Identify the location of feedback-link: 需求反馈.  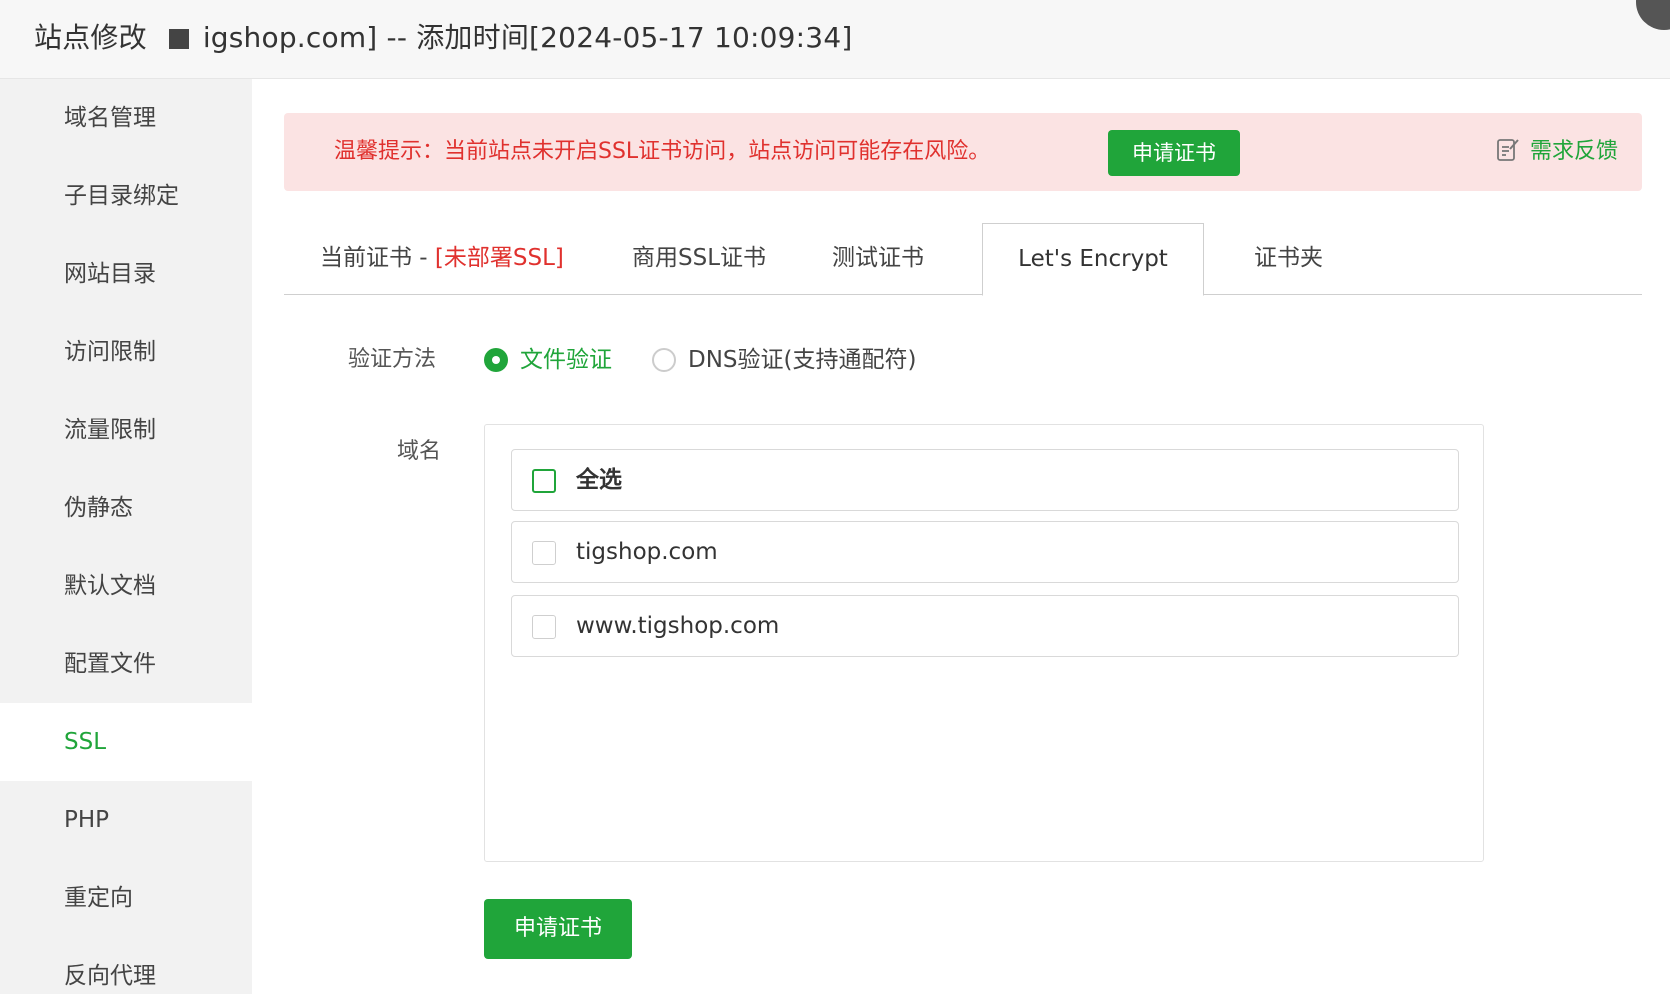
(1557, 152).